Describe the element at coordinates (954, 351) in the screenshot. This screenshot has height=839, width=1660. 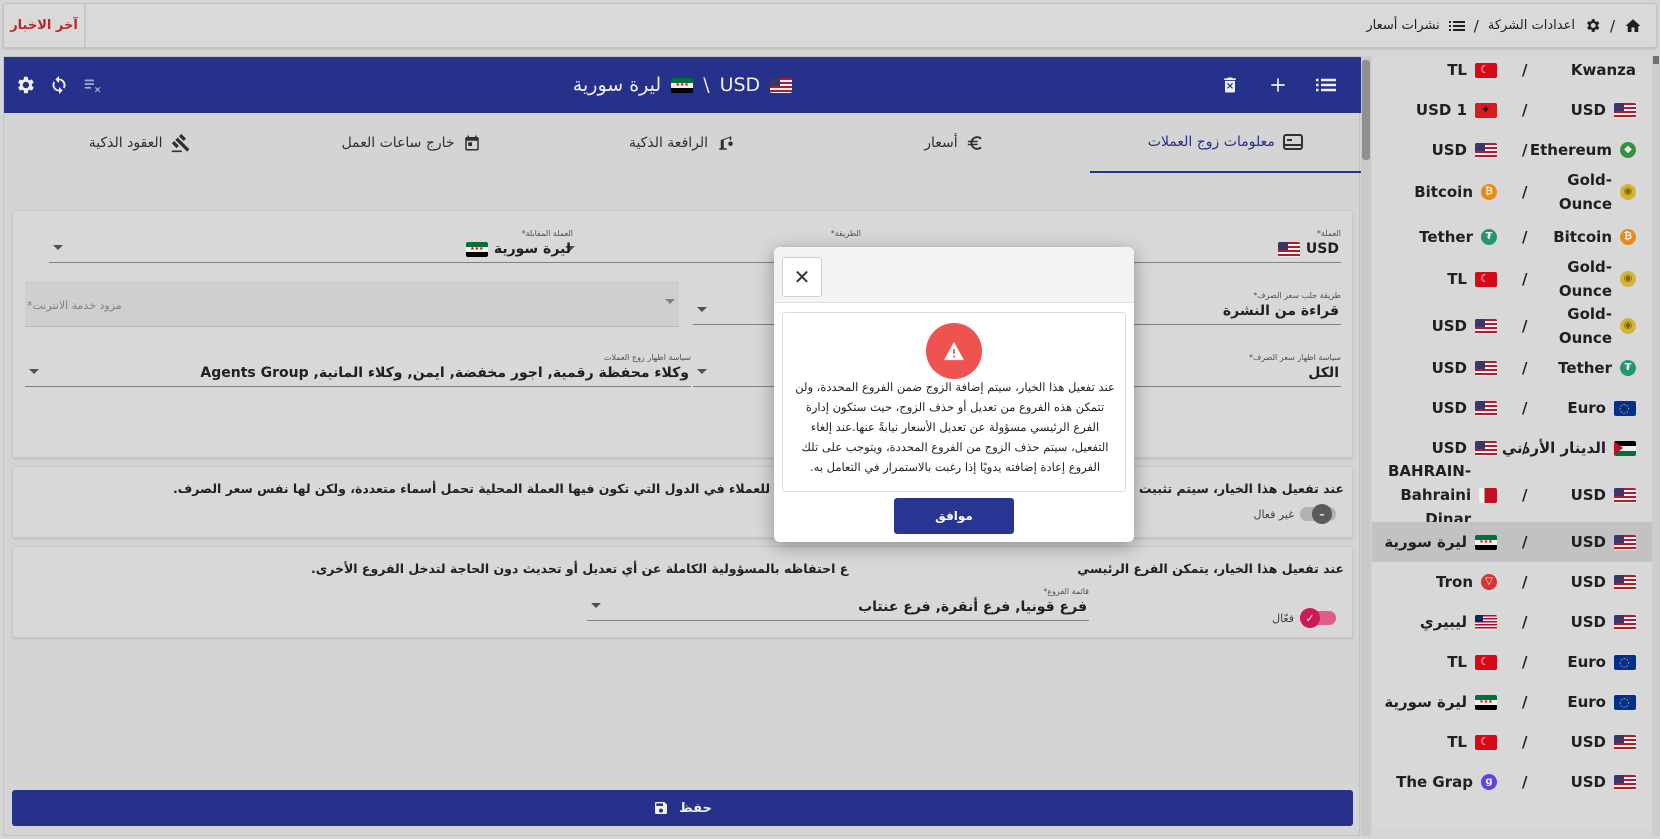
I see `warning-icon` at that location.